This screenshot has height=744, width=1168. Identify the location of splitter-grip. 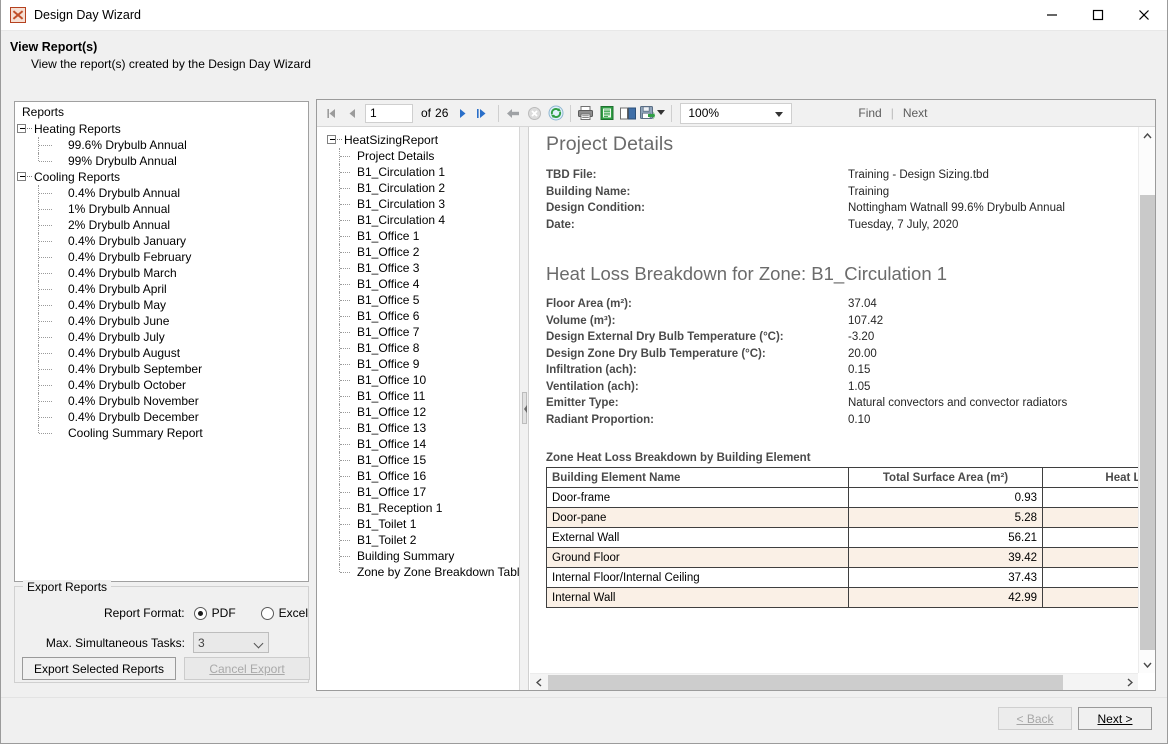
(524, 408).